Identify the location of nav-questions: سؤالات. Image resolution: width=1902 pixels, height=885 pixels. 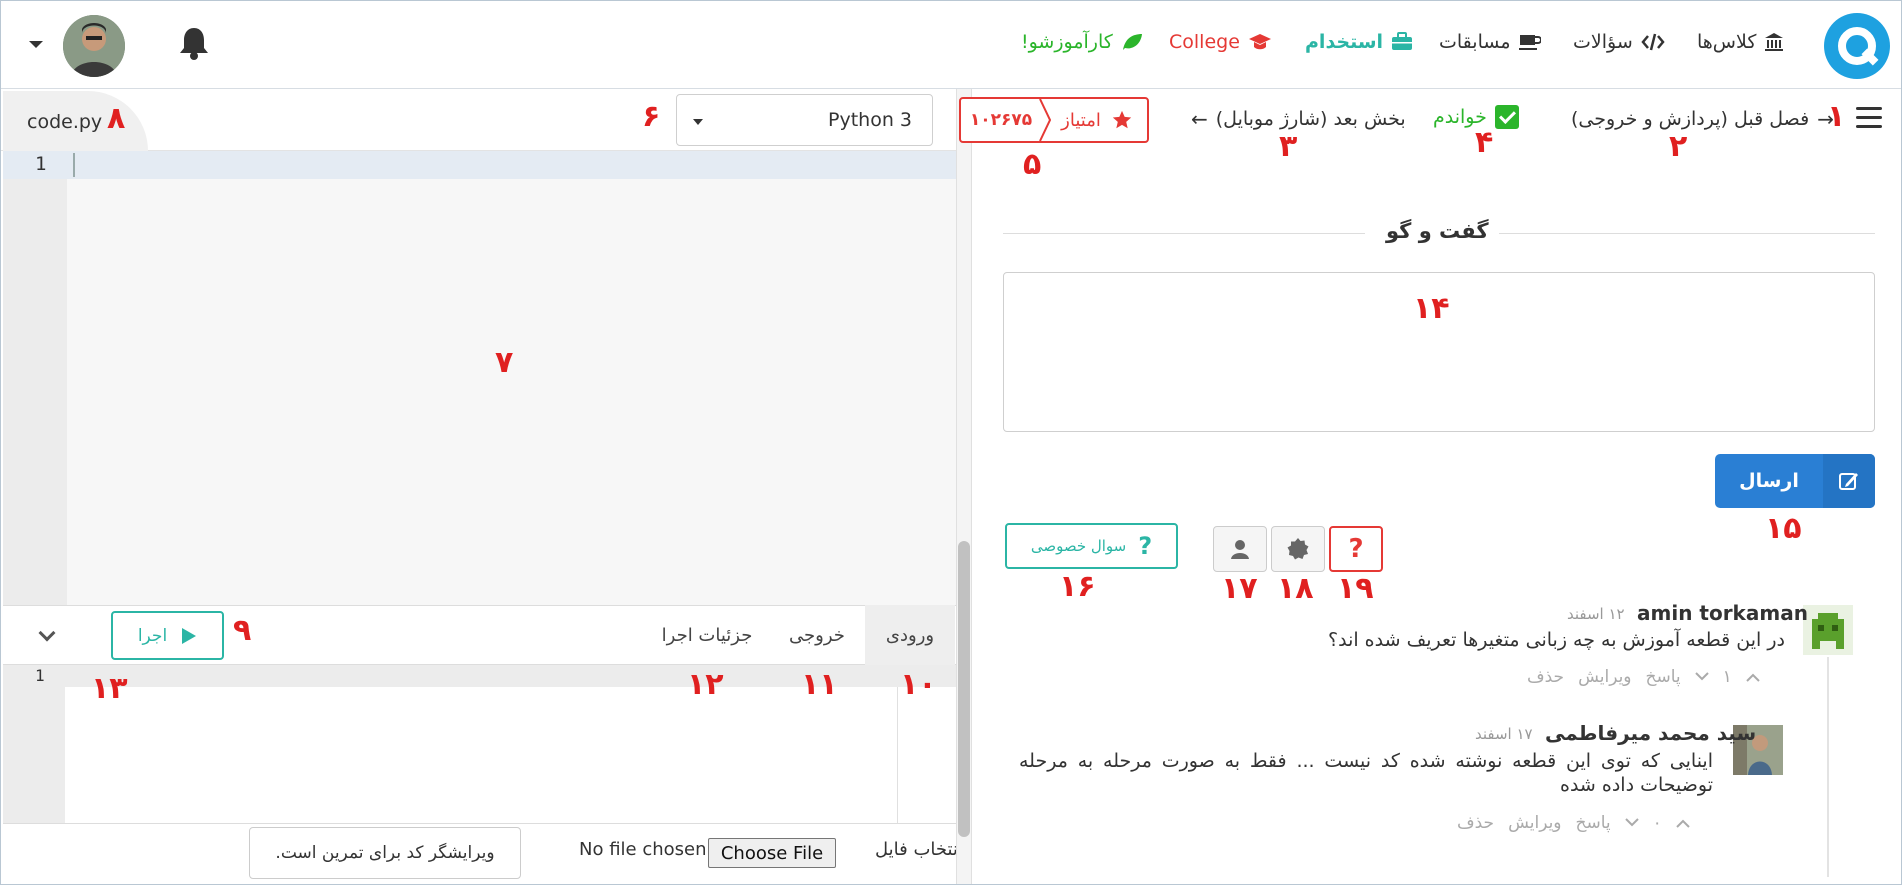
(1619, 42).